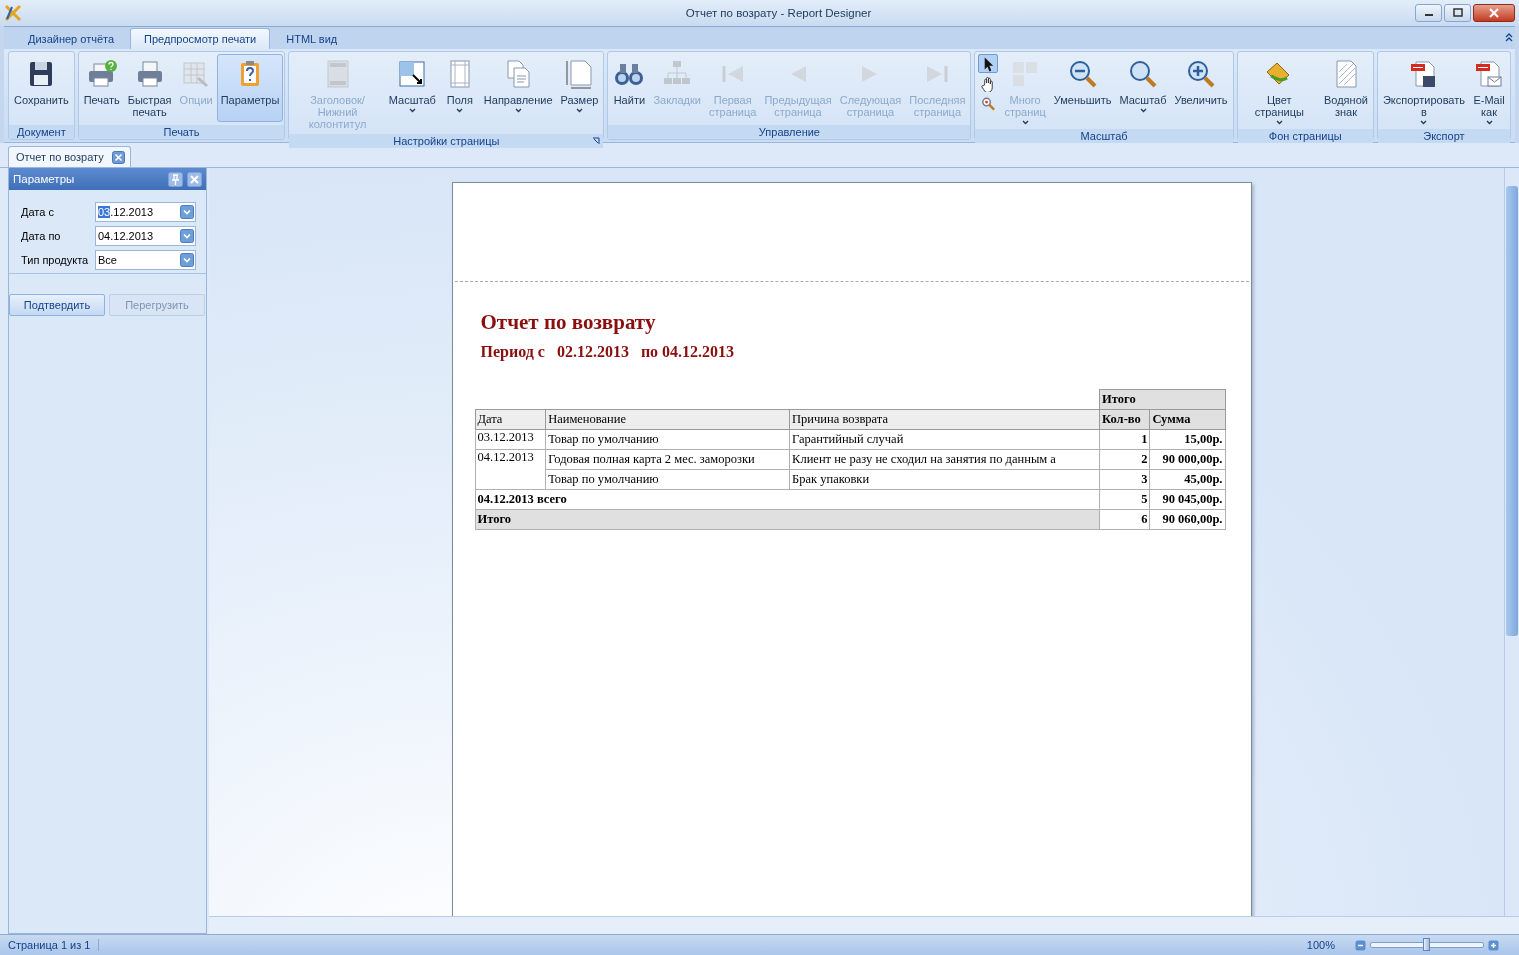 Image resolution: width=1519 pixels, height=955 pixels. I want to click on pdf-mail-icon, so click(1489, 74).